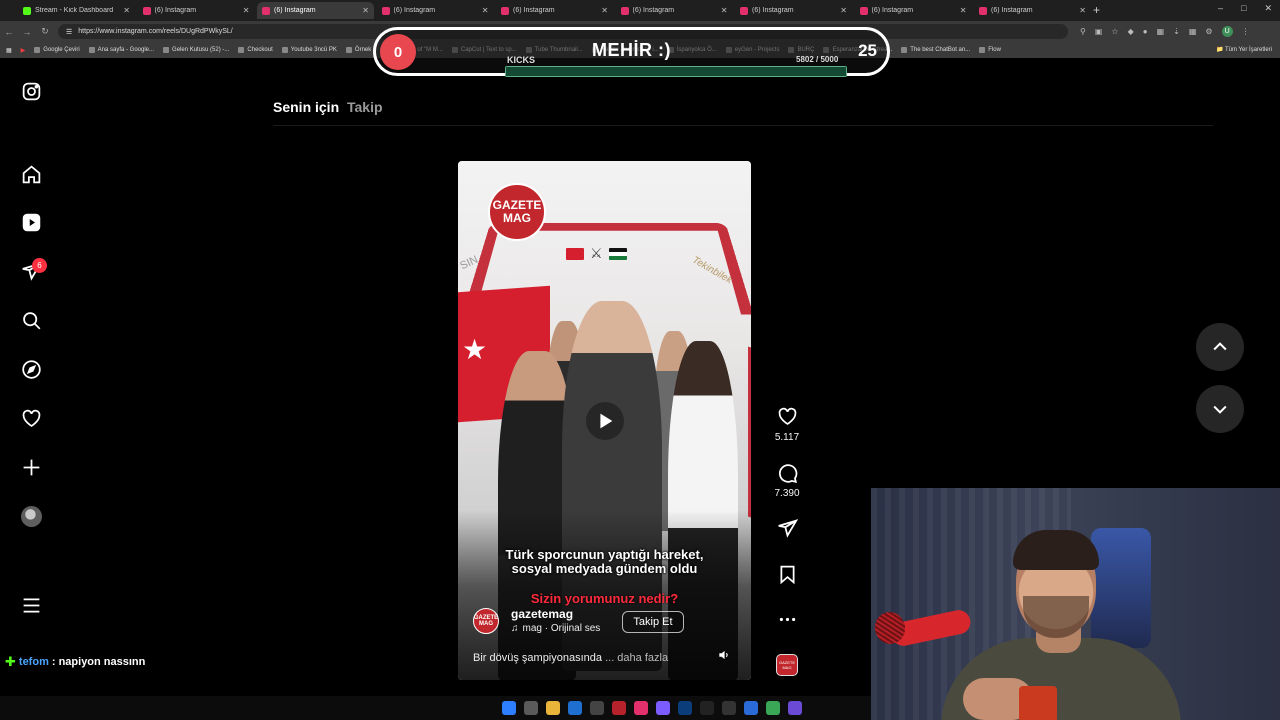 This screenshot has width=1280, height=720. What do you see at coordinates (553, 708) in the screenshot?
I see `file-explorer-icon` at bounding box center [553, 708].